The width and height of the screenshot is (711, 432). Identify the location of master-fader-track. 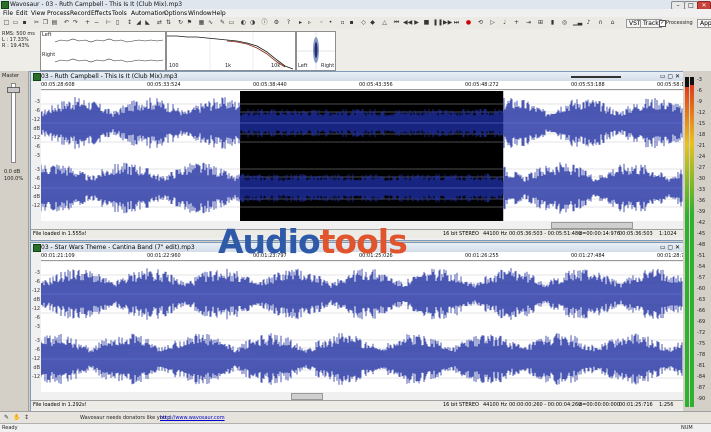
(13, 123).